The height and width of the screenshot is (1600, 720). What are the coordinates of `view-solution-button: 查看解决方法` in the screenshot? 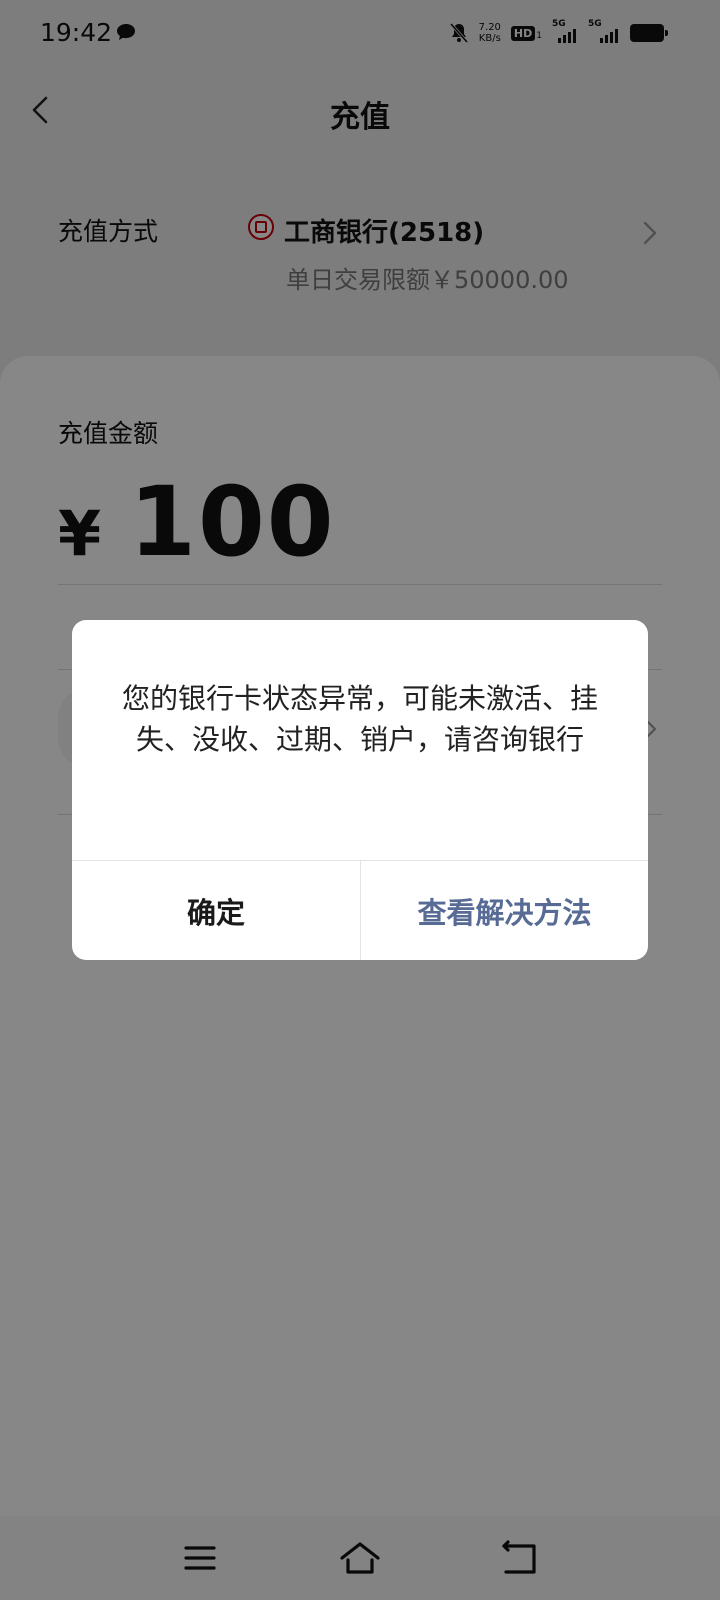 It's located at (504, 910).